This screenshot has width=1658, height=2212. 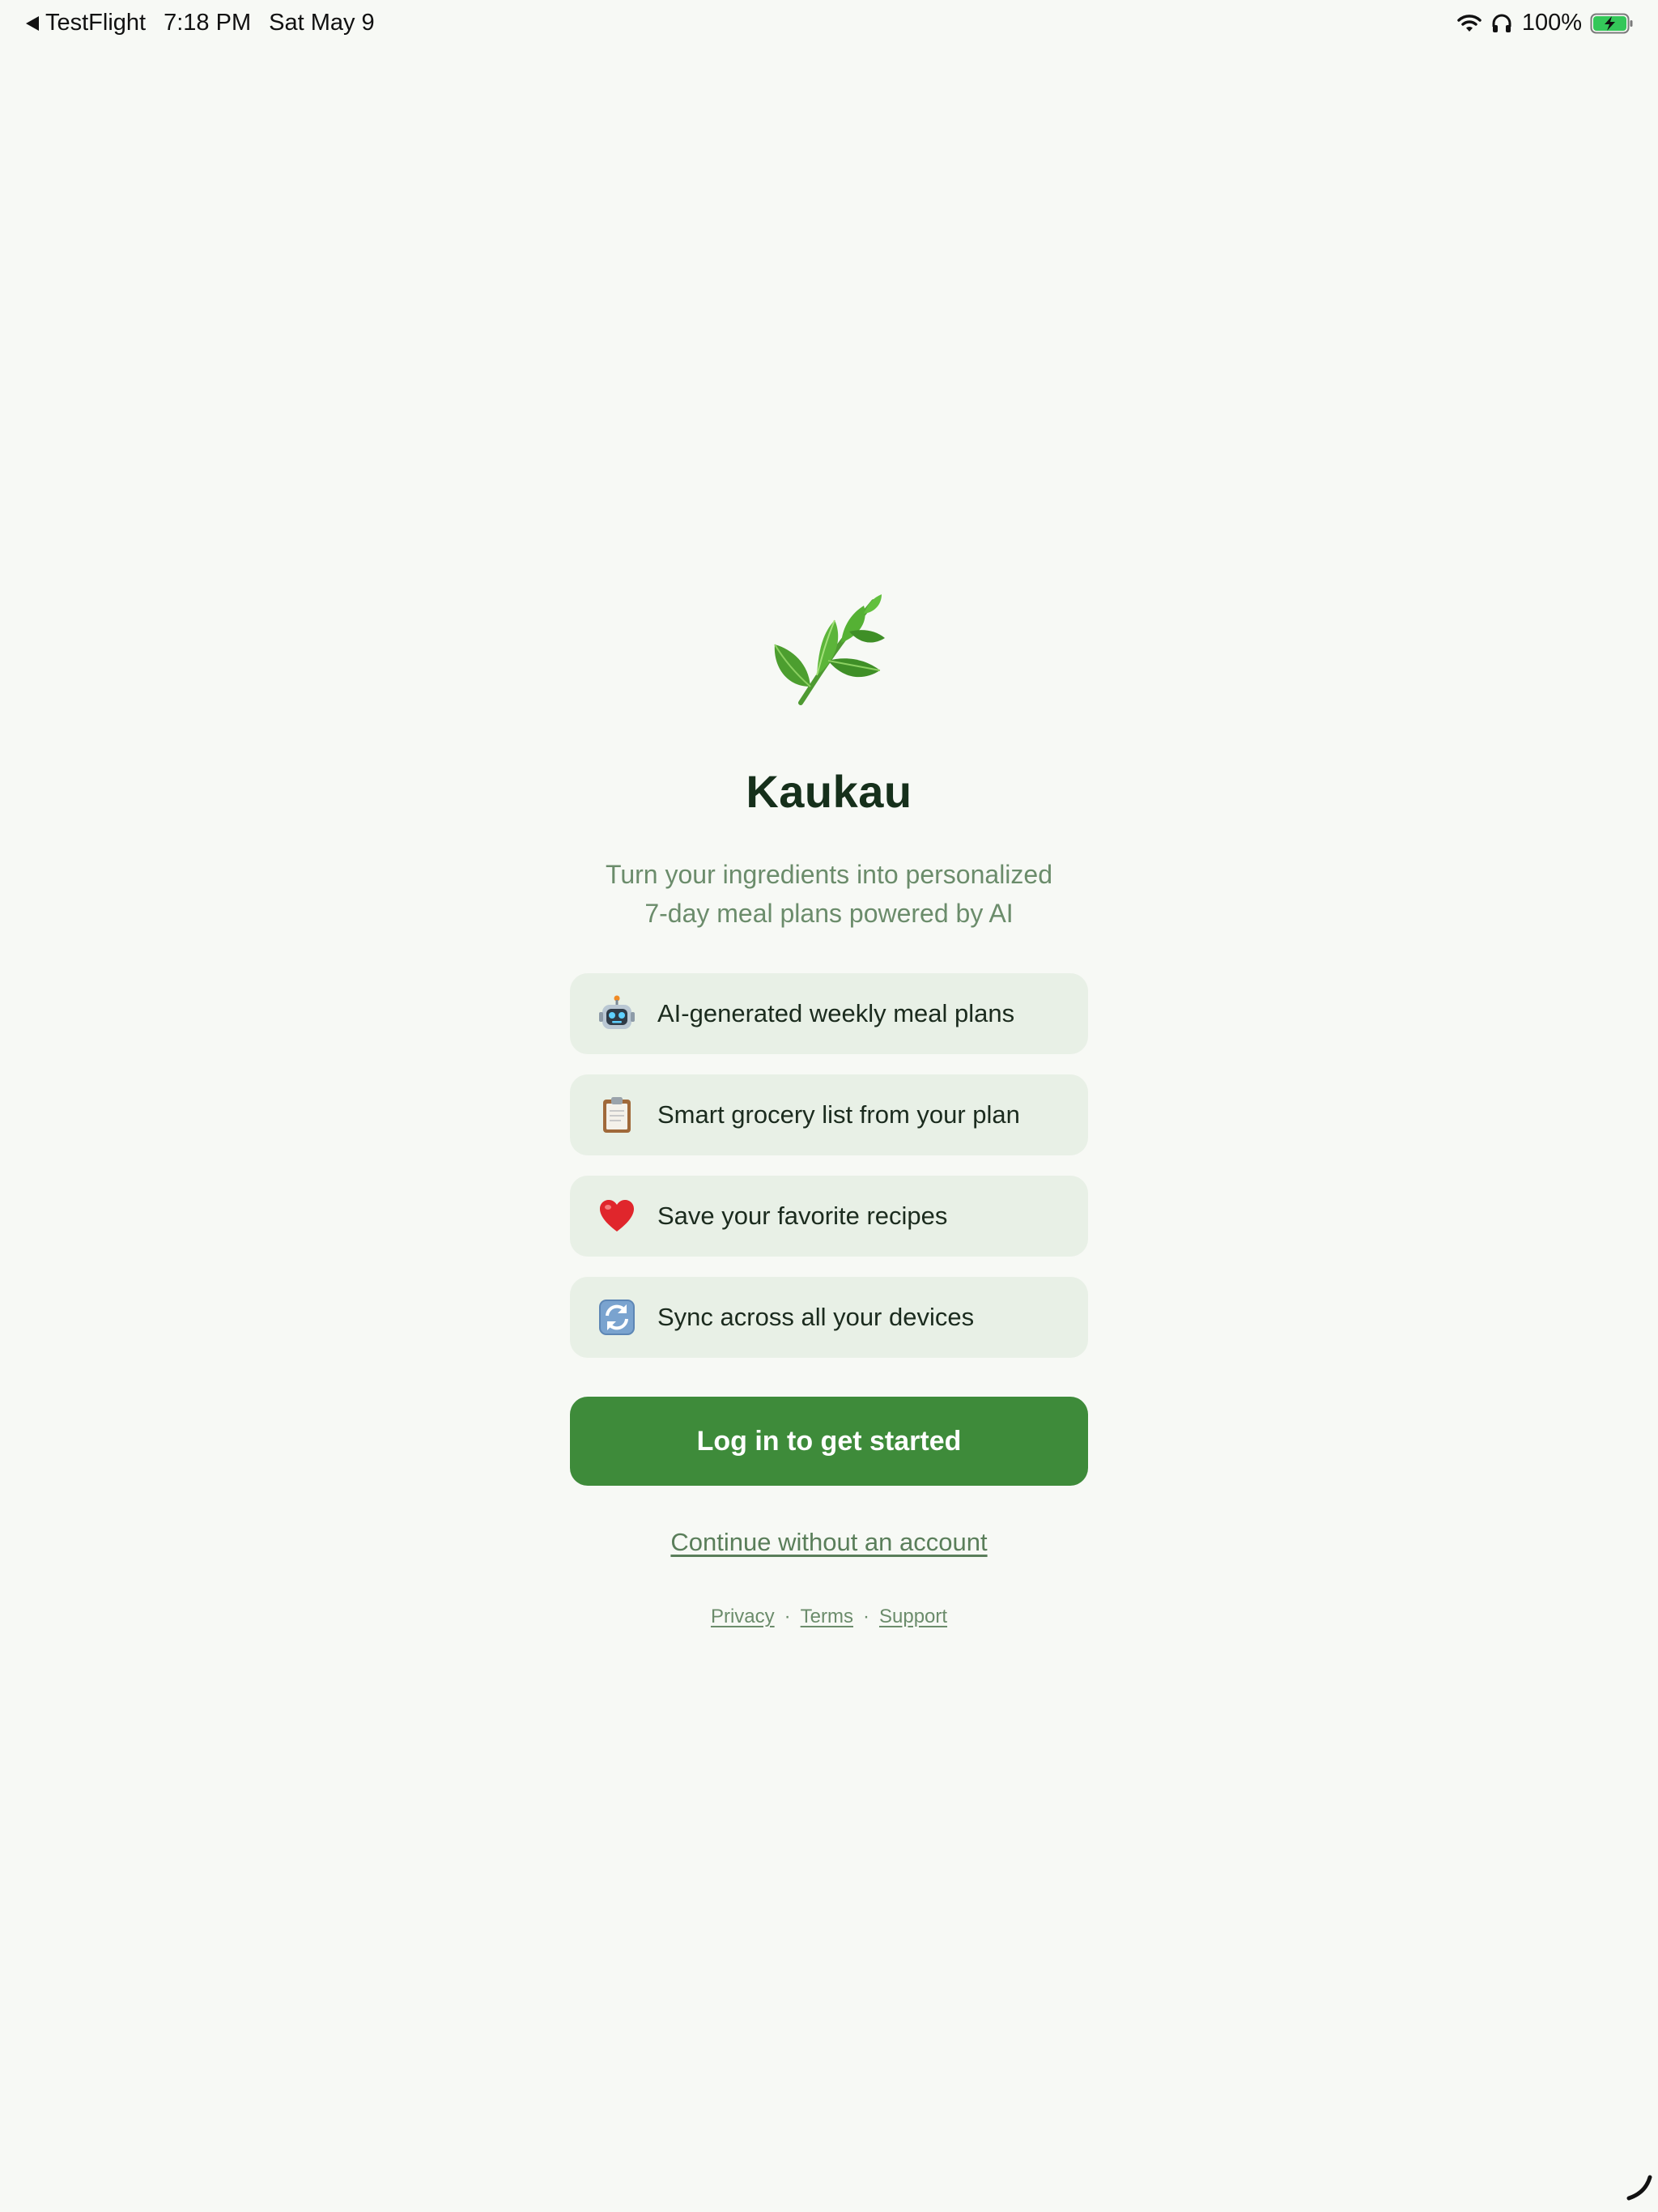 What do you see at coordinates (1469, 24) in the screenshot?
I see `wifi-icon` at bounding box center [1469, 24].